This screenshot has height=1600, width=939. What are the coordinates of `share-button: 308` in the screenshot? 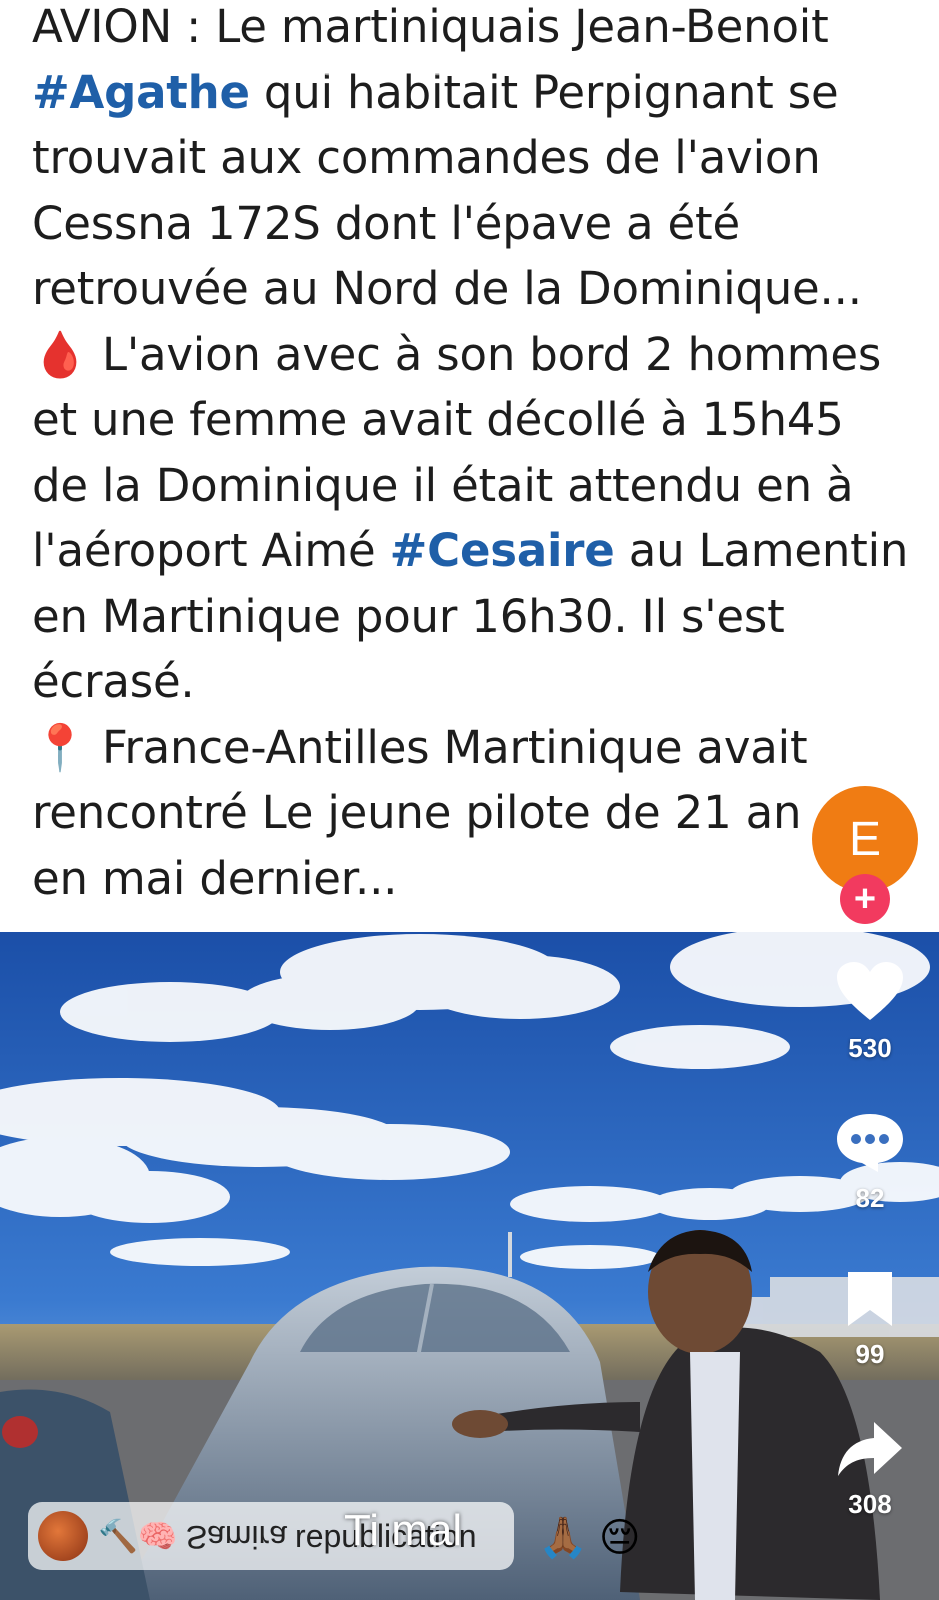 It's located at (870, 1469).